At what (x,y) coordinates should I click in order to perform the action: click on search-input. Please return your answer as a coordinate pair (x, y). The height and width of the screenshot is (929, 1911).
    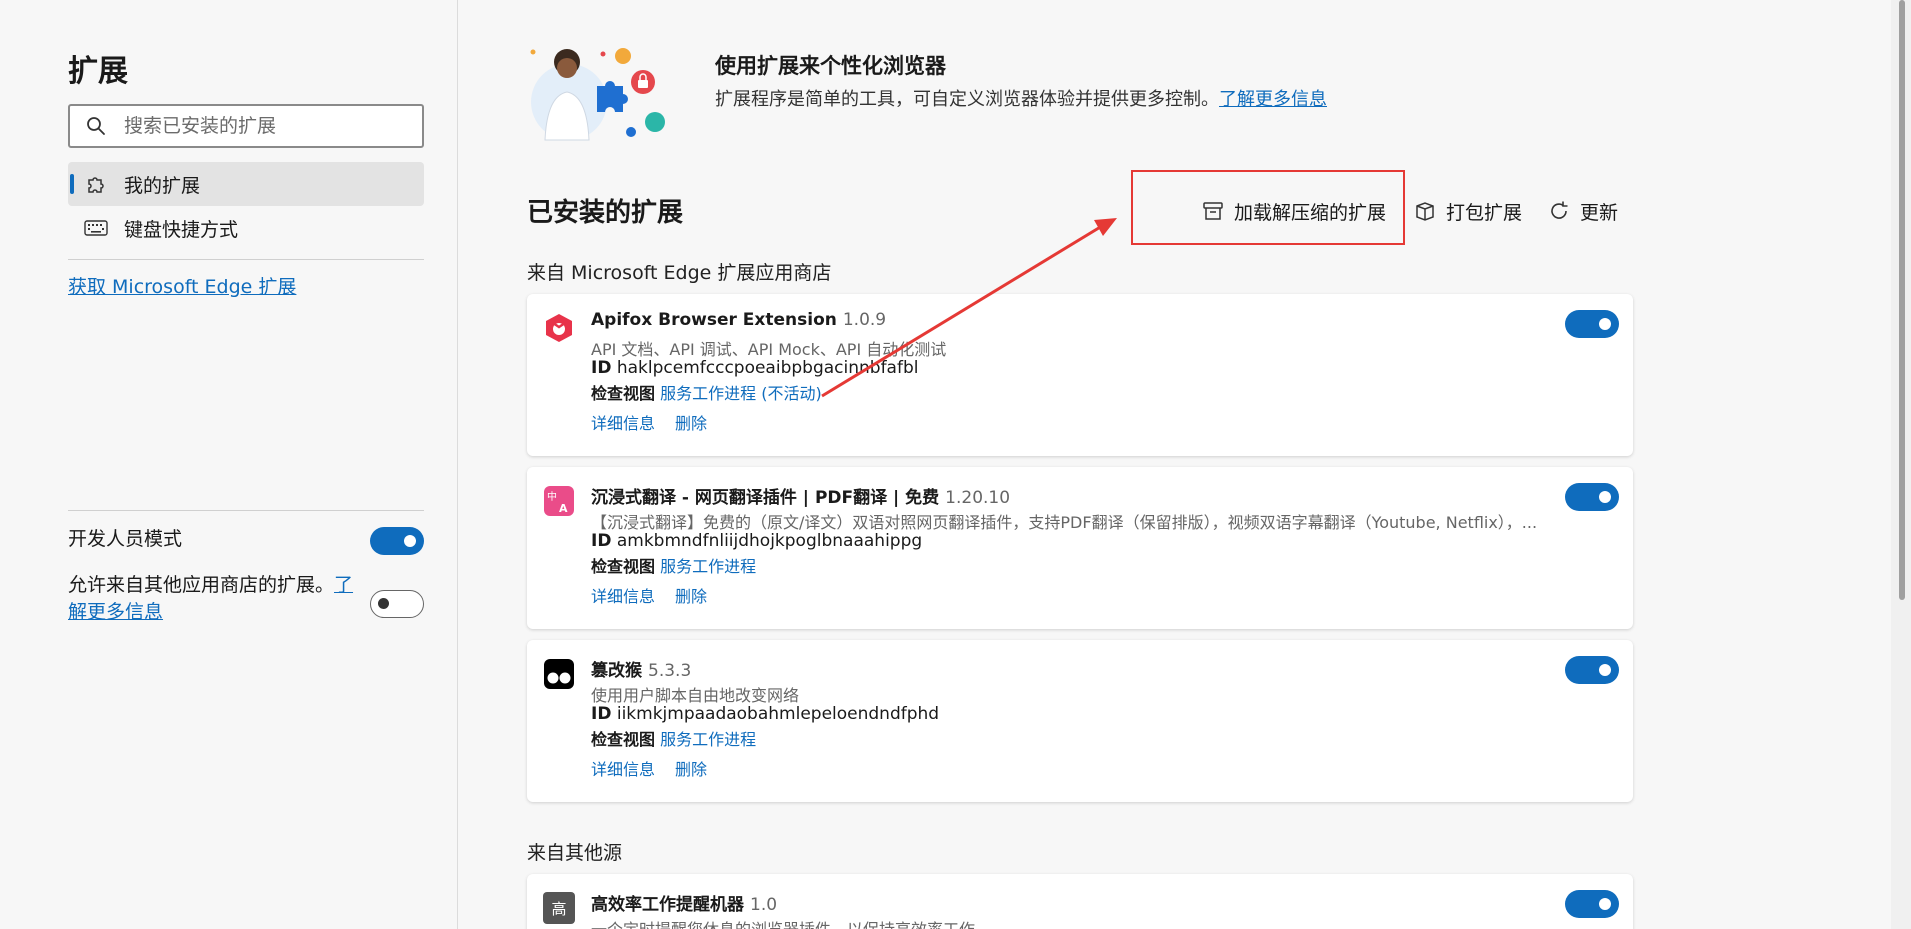
    Looking at the image, I should click on (264, 126).